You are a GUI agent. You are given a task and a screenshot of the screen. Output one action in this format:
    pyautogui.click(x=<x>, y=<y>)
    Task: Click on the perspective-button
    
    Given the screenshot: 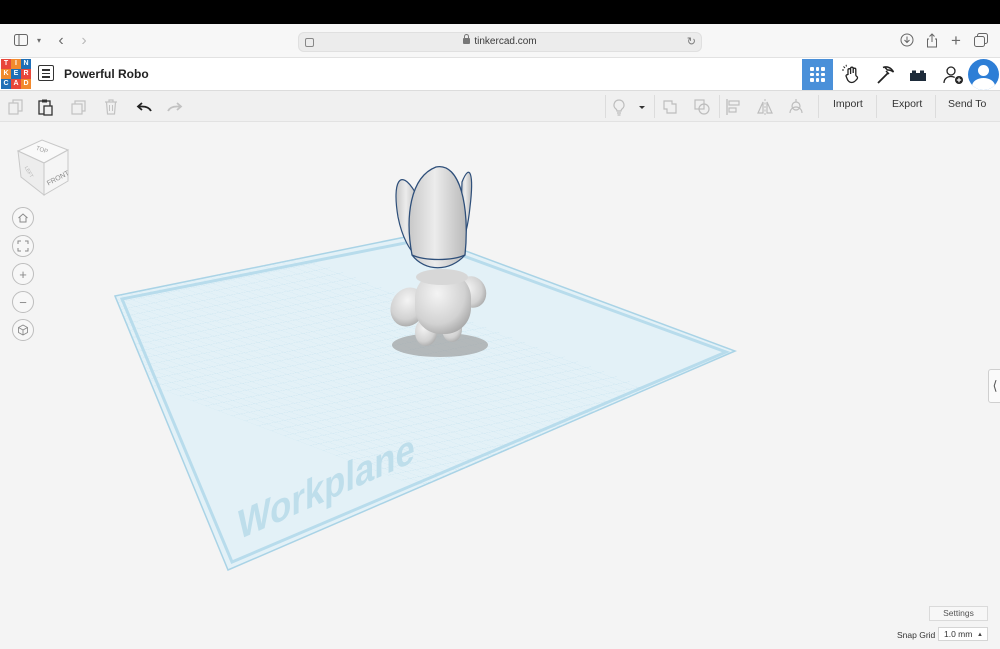 What is the action you would take?
    pyautogui.click(x=23, y=330)
    